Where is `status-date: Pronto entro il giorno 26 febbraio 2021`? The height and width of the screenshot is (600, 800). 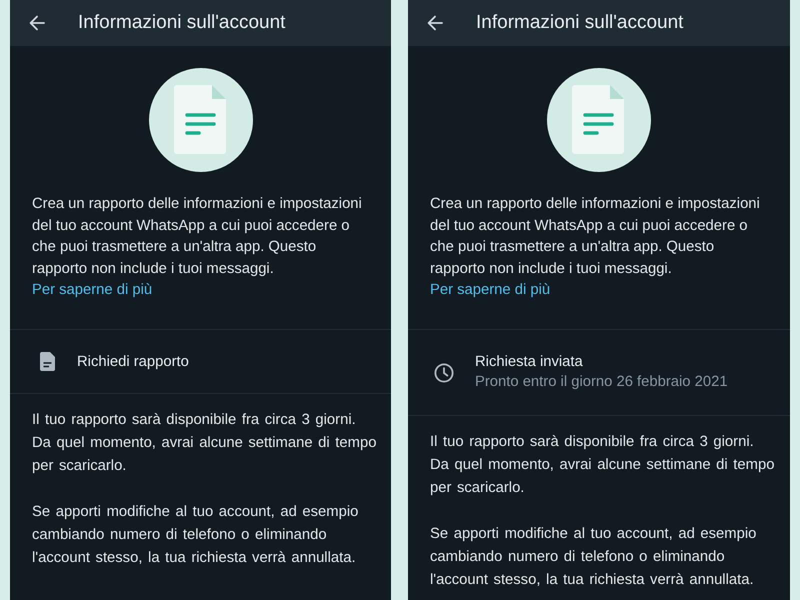
status-date: Pronto entro il giorno 26 febbraio 2021 is located at coordinates (601, 382).